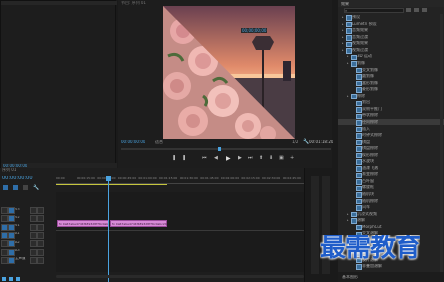 The width and height of the screenshot is (444, 282). What do you see at coordinates (184, 158) in the screenshot?
I see `mark-out-icon: ❚` at bounding box center [184, 158].